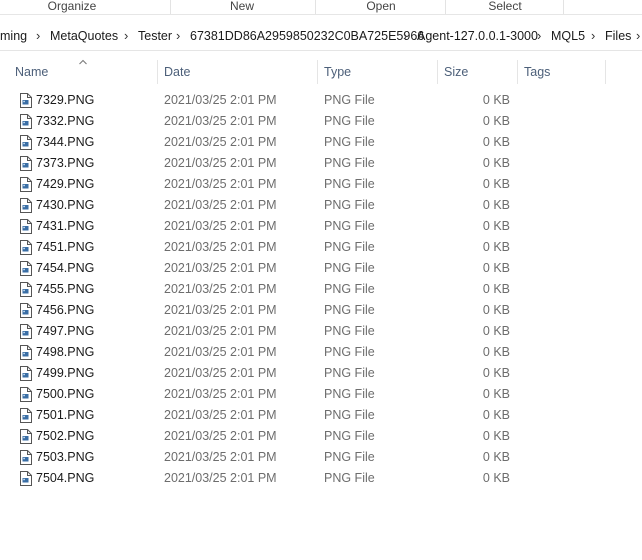 The width and height of the screenshot is (642, 560). Describe the element at coordinates (321, 478) in the screenshot. I see `file-row: 7504.PNG 2021/03/25 2:01 PM PNG File 0 KB` at that location.